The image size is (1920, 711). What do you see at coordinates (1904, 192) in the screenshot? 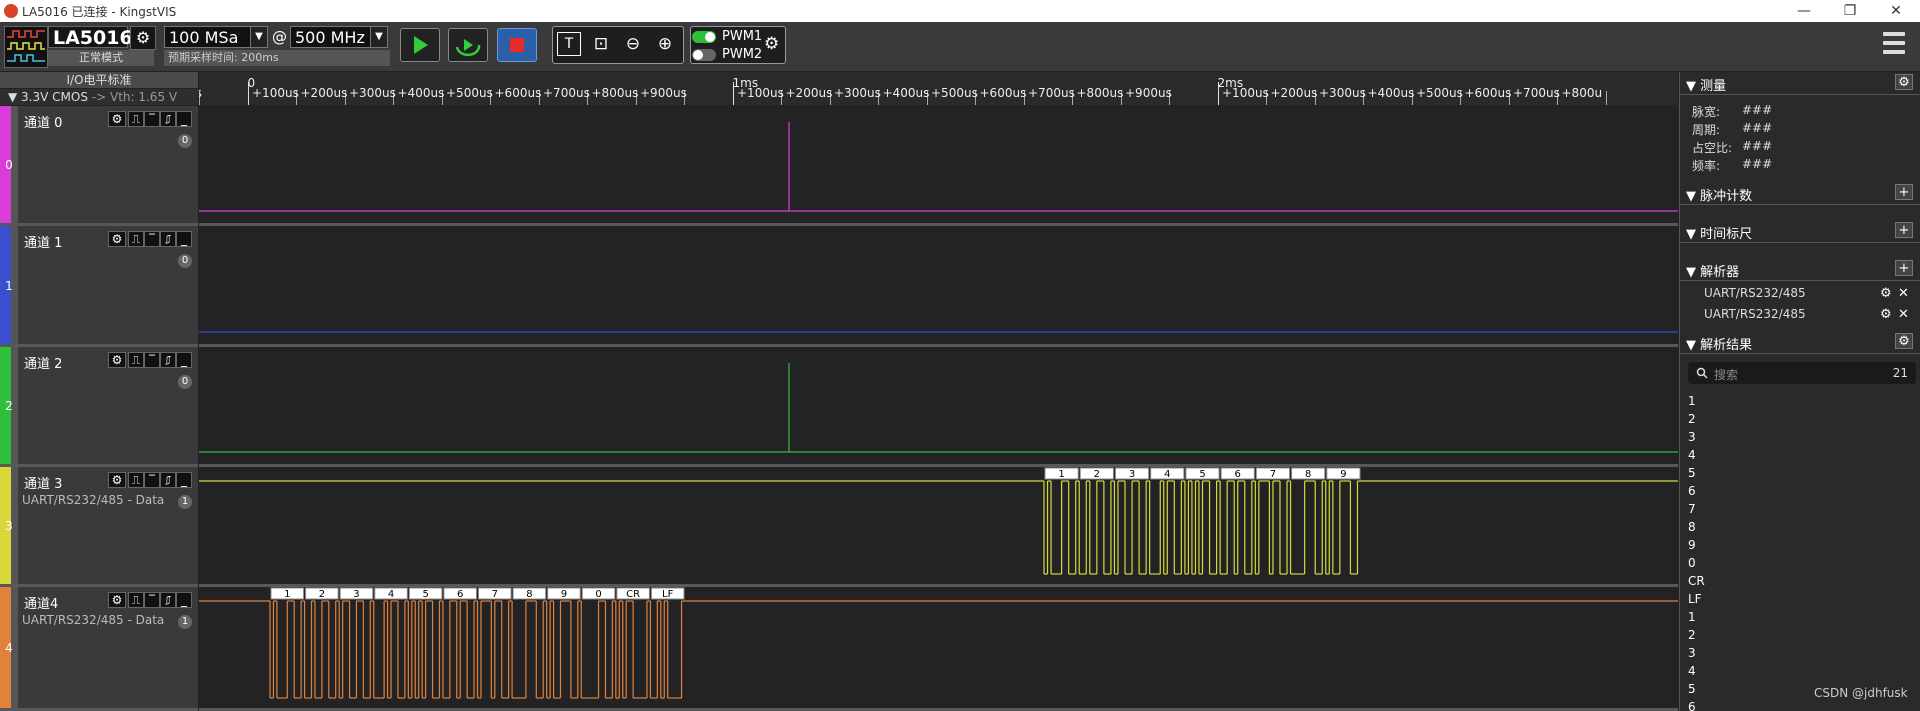
I see `add-pulse-count-plus-icon: +` at bounding box center [1904, 192].